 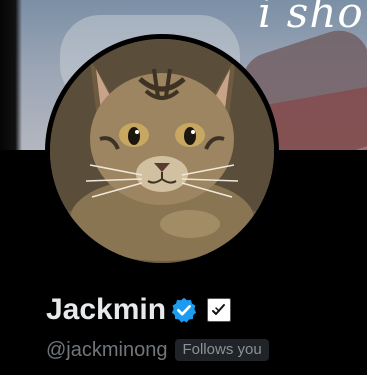 I want to click on follows-you-badge: Follows you, so click(x=222, y=350).